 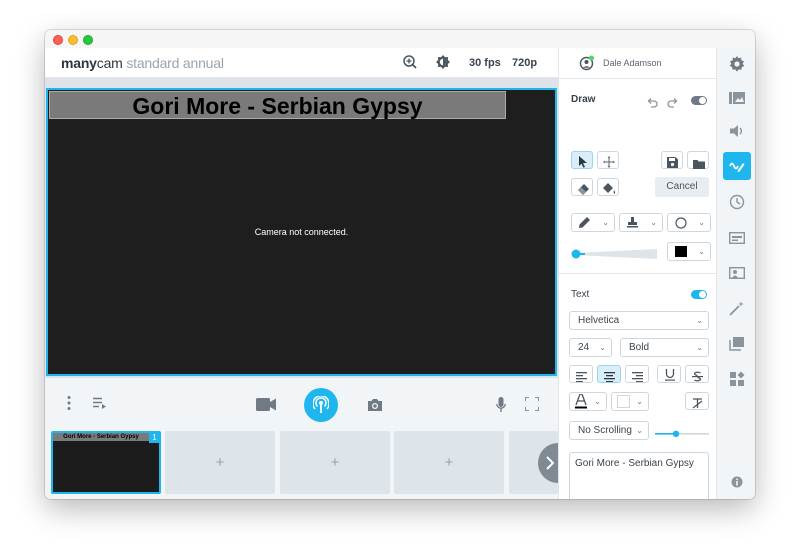 What do you see at coordinates (58, 40) in the screenshot?
I see `close-window-button` at bounding box center [58, 40].